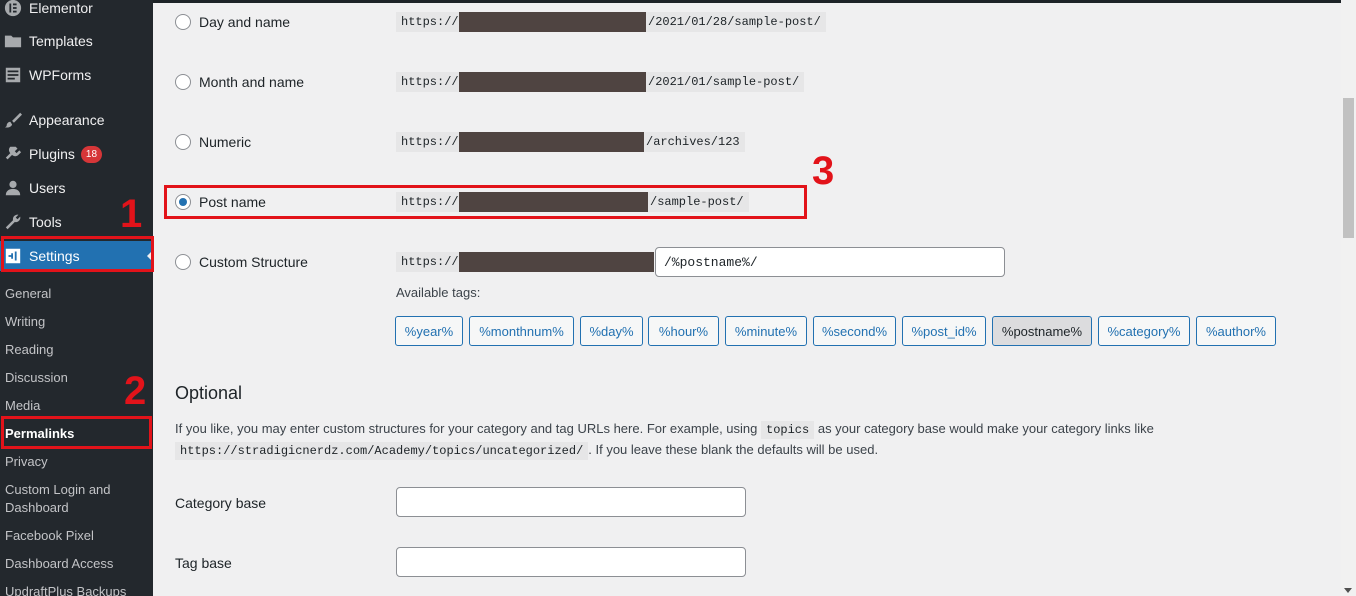 This screenshot has height=596, width=1356. Describe the element at coordinates (232, 202) in the screenshot. I see `option-label-post-name: Post name` at that location.